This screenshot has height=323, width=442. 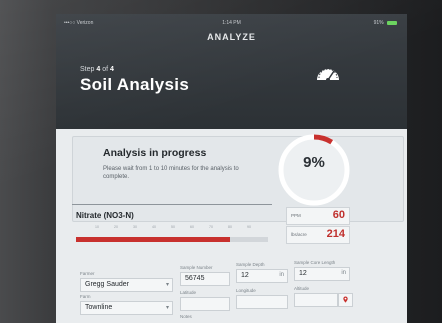 I want to click on nitrate-scale: 10 20 30 40 50 60 70 80 90, so click(x=171, y=230).